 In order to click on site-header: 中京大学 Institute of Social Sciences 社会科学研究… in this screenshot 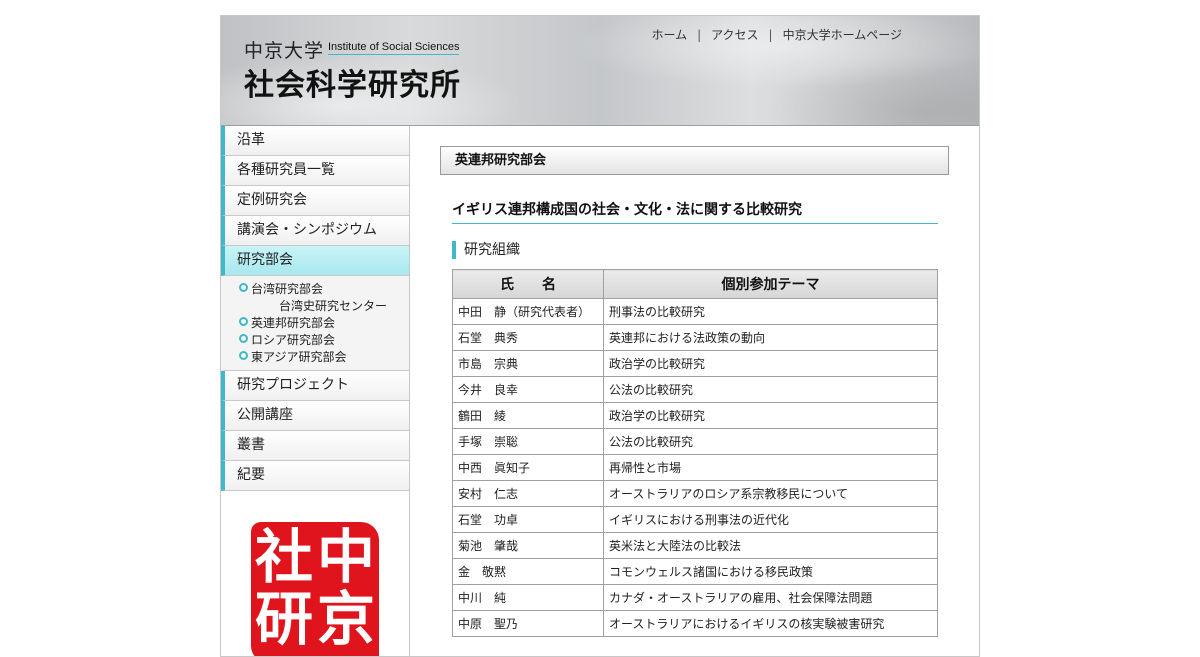, I will do `click(600, 71)`.